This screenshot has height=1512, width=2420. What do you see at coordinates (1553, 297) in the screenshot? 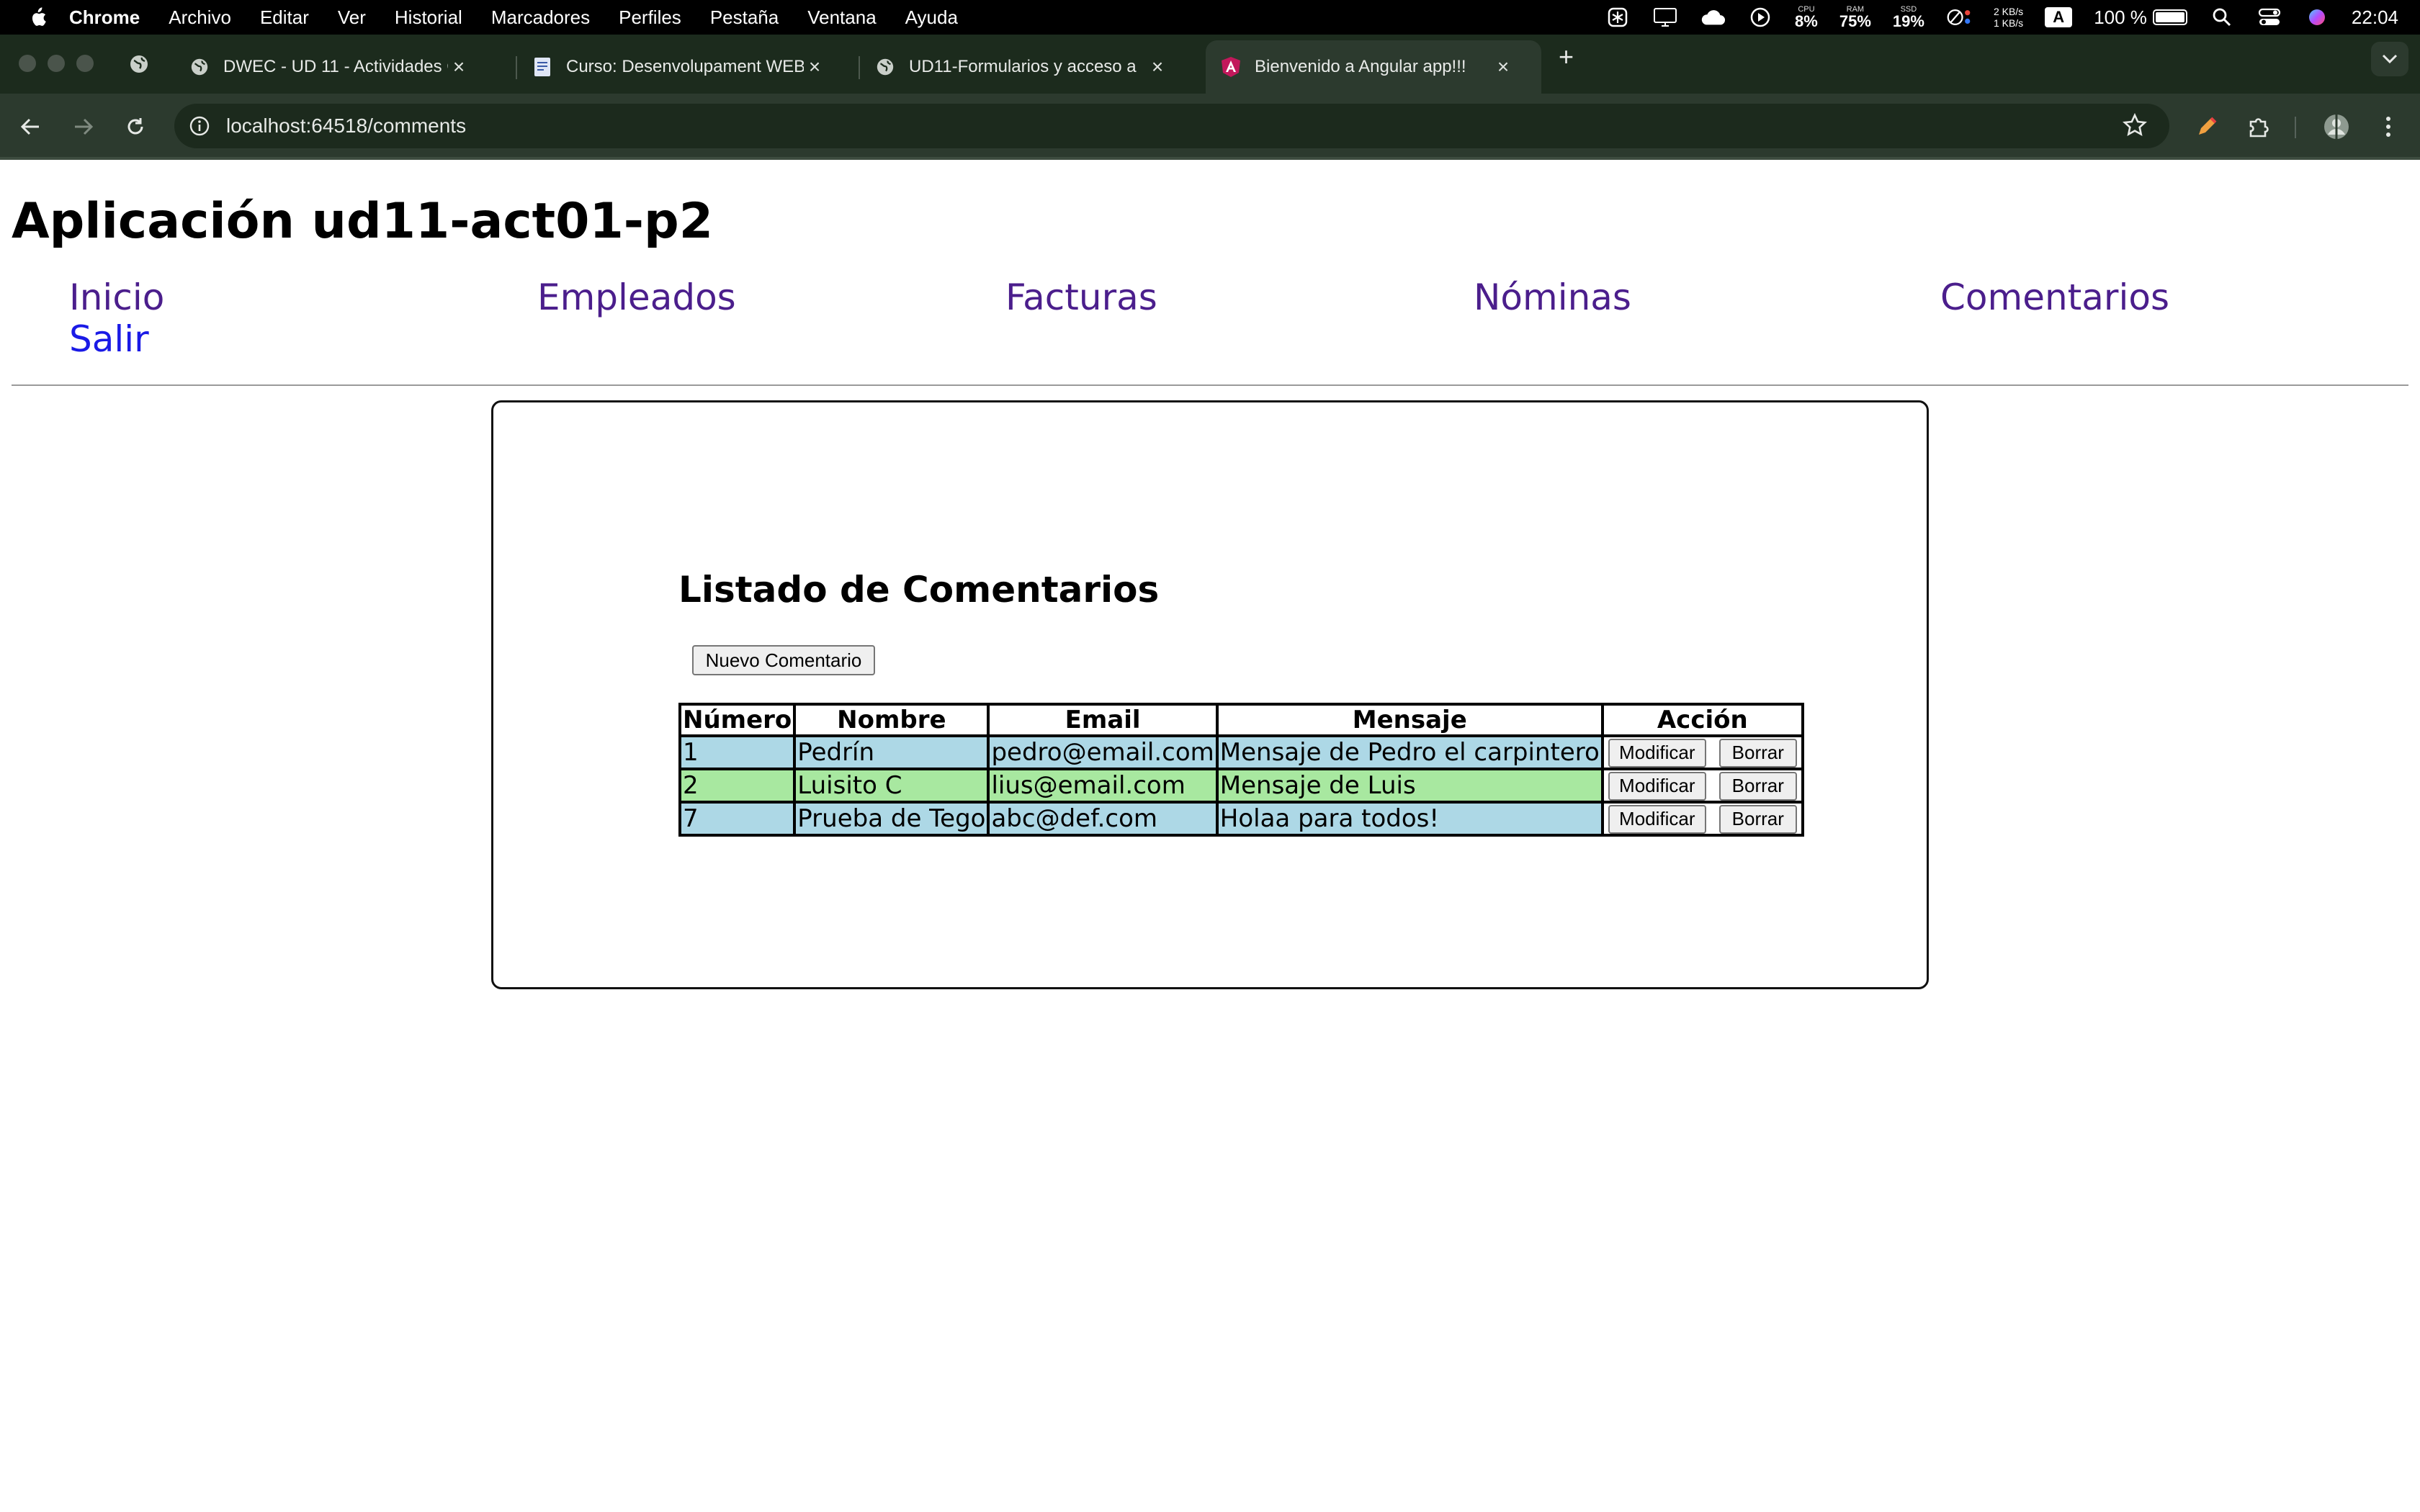
I see `nav-link-nominas: Nóminas` at bounding box center [1553, 297].